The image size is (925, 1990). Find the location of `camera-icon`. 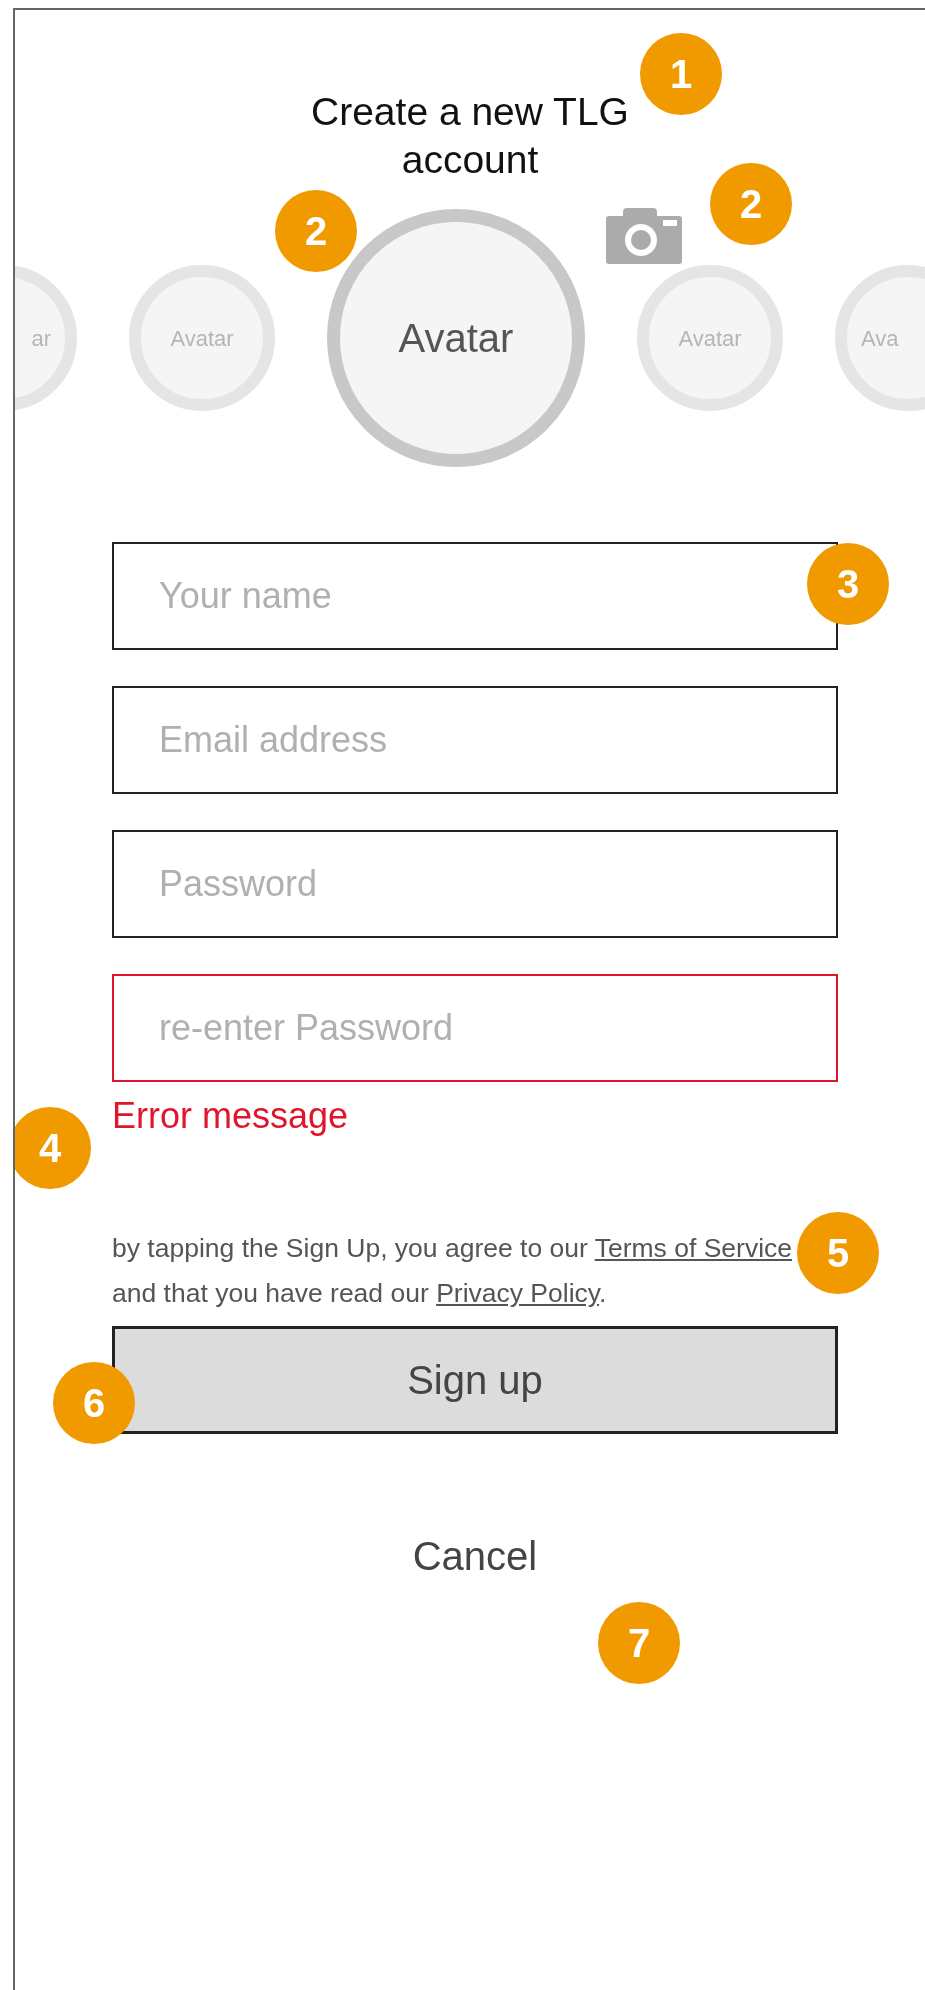

camera-icon is located at coordinates (644, 235).